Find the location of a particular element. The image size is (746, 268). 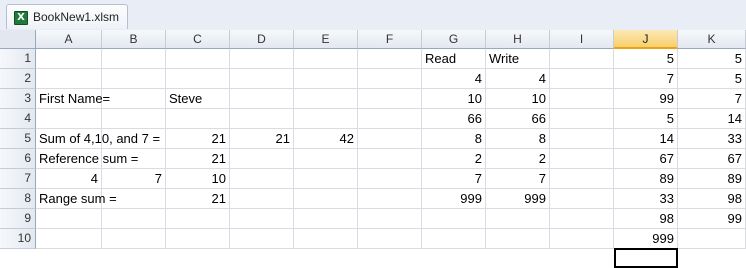

cell-h2: 4 is located at coordinates (518, 79).